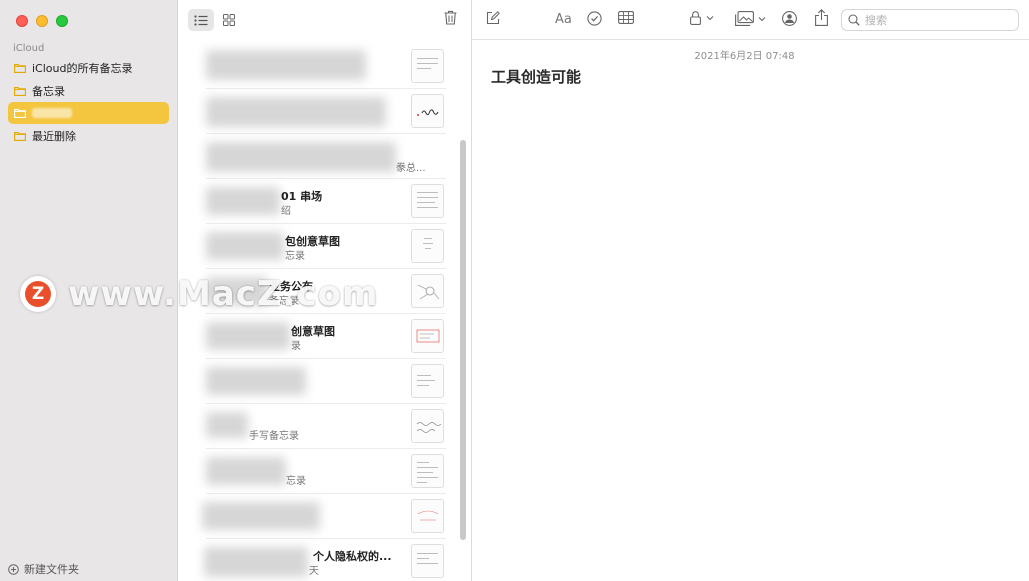 This screenshot has width=1029, height=581. What do you see at coordinates (463, 340) in the screenshot?
I see `note-list-scrollbar` at bounding box center [463, 340].